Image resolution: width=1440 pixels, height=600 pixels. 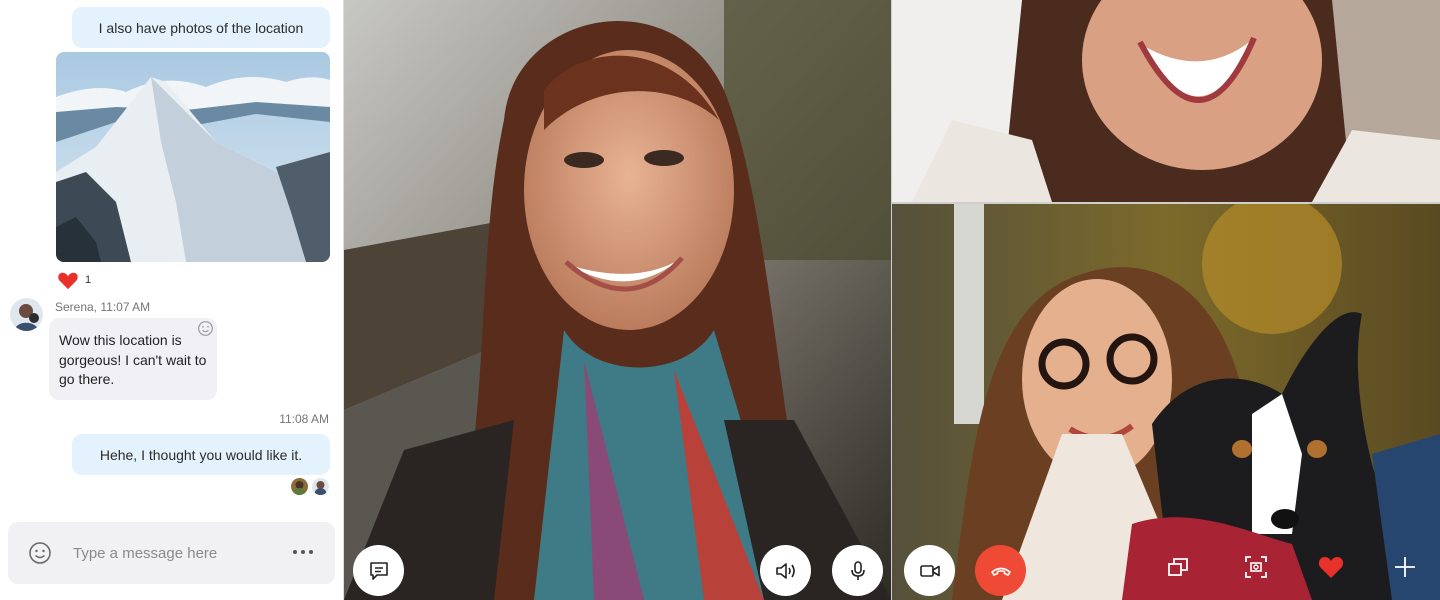 I want to click on end-call-button, so click(x=1000, y=570).